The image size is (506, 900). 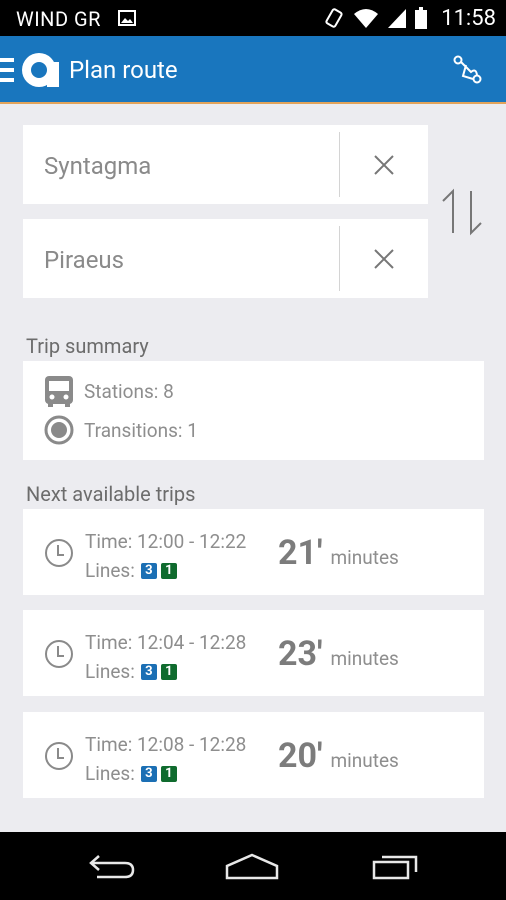 I want to click on transitions-count: Transitions: 1, so click(x=141, y=430).